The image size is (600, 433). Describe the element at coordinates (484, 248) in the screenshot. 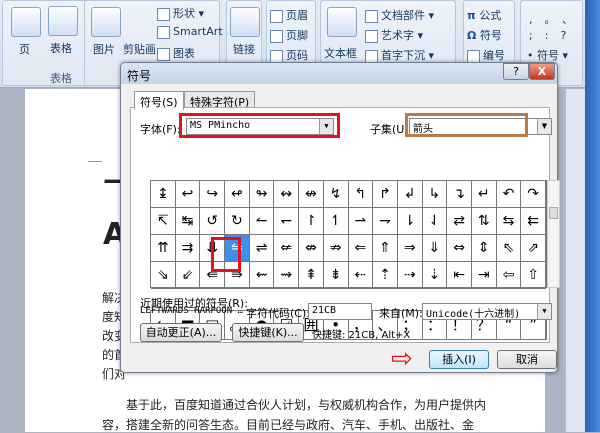

I see `symbol-cell: ⇕` at that location.